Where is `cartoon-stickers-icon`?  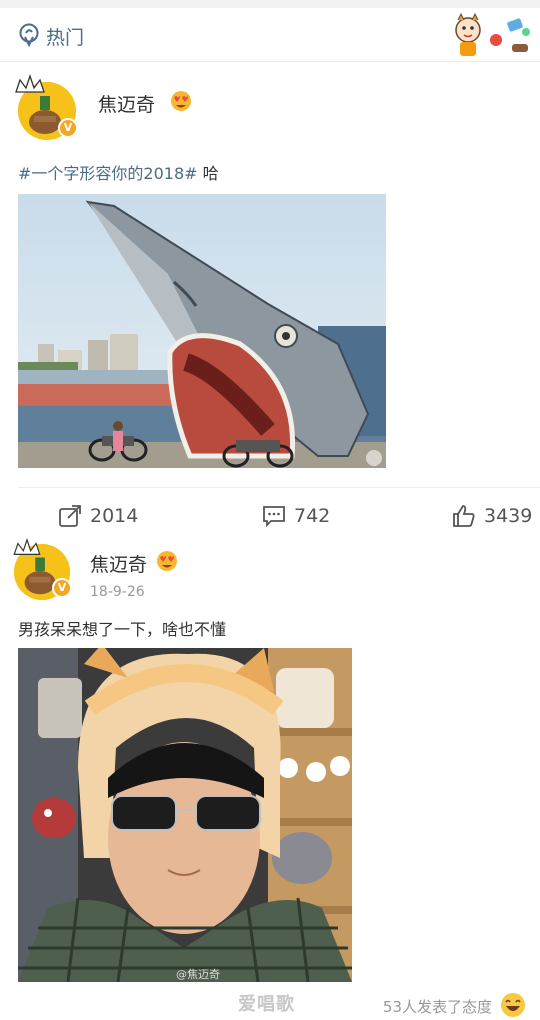 cartoon-stickers-icon is located at coordinates (492, 34).